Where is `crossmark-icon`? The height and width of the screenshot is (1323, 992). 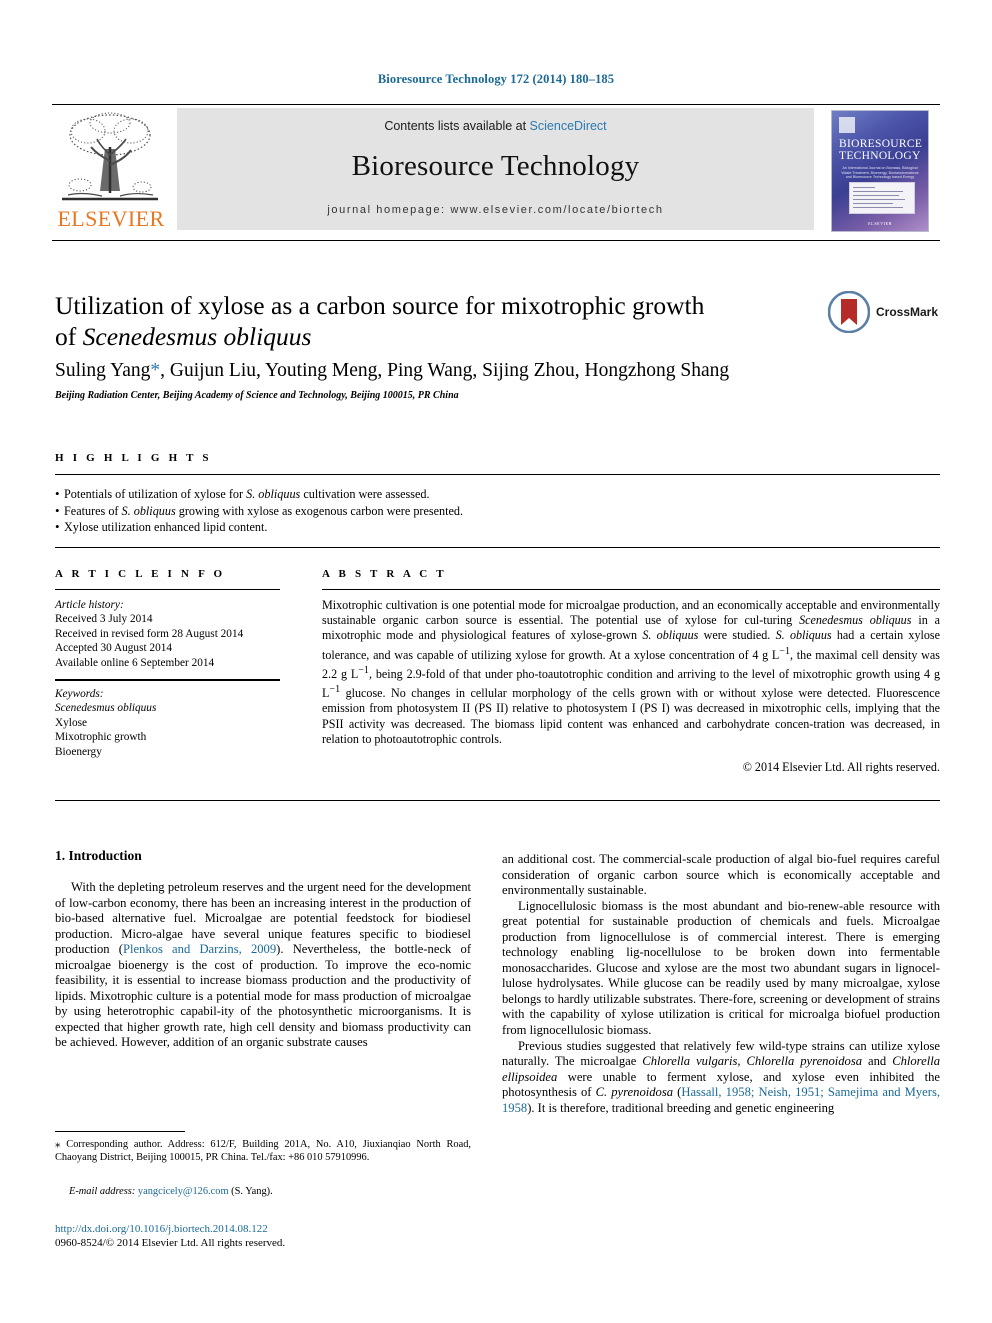
crossmark-icon is located at coordinates (849, 312).